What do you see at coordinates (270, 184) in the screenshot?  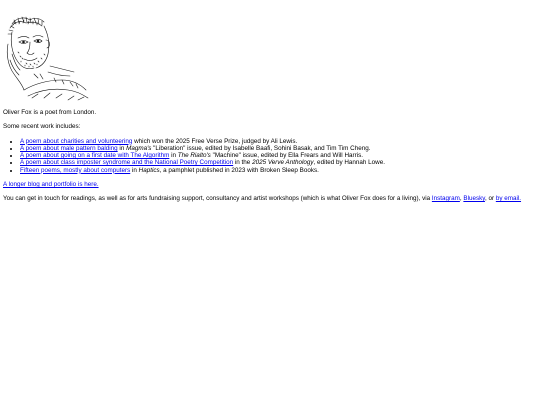 I see `blog-paragraph: A longer blog and portfolio is here.` at bounding box center [270, 184].